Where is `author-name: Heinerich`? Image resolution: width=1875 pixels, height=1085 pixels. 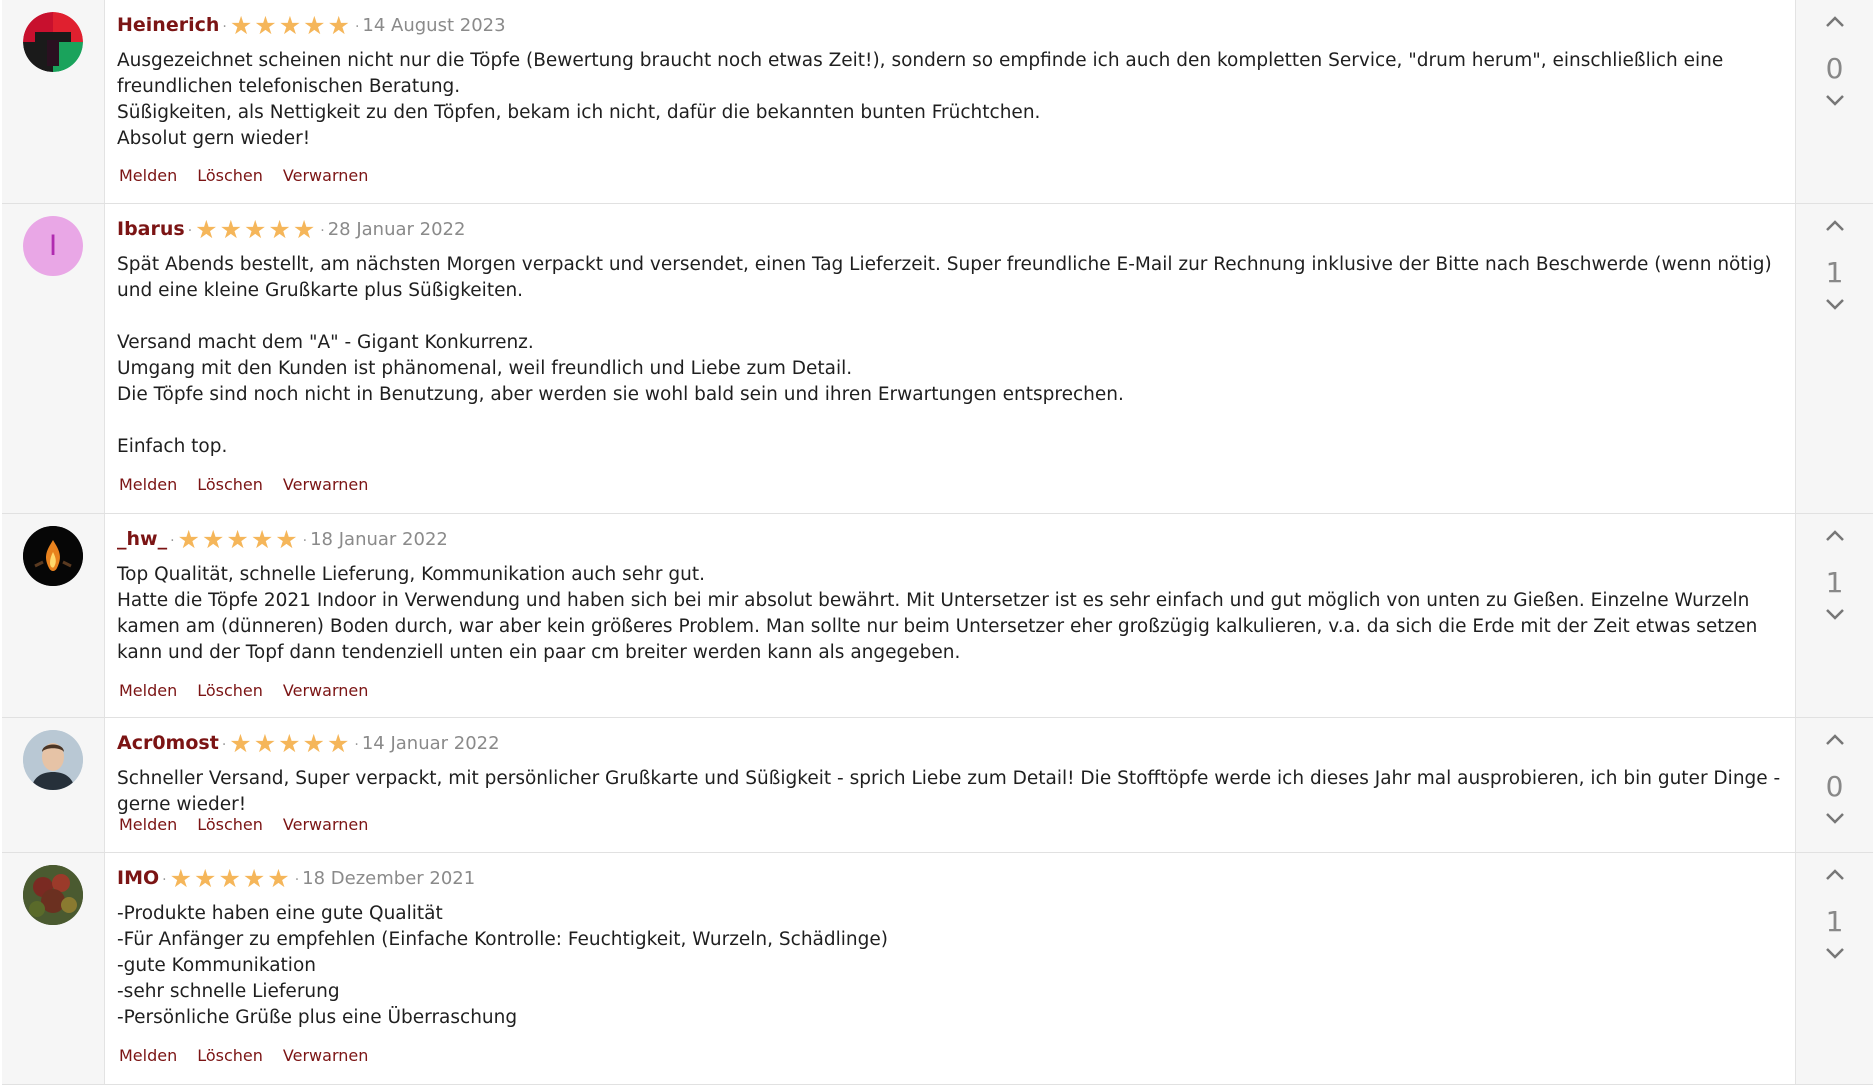
author-name: Heinerich is located at coordinates (168, 25).